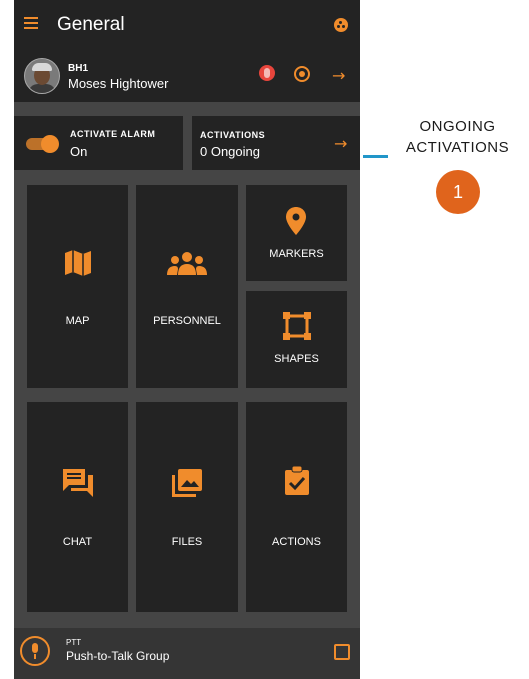 The image size is (529, 679). What do you see at coordinates (296, 542) in the screenshot?
I see `actions-label: ACTIONS` at bounding box center [296, 542].